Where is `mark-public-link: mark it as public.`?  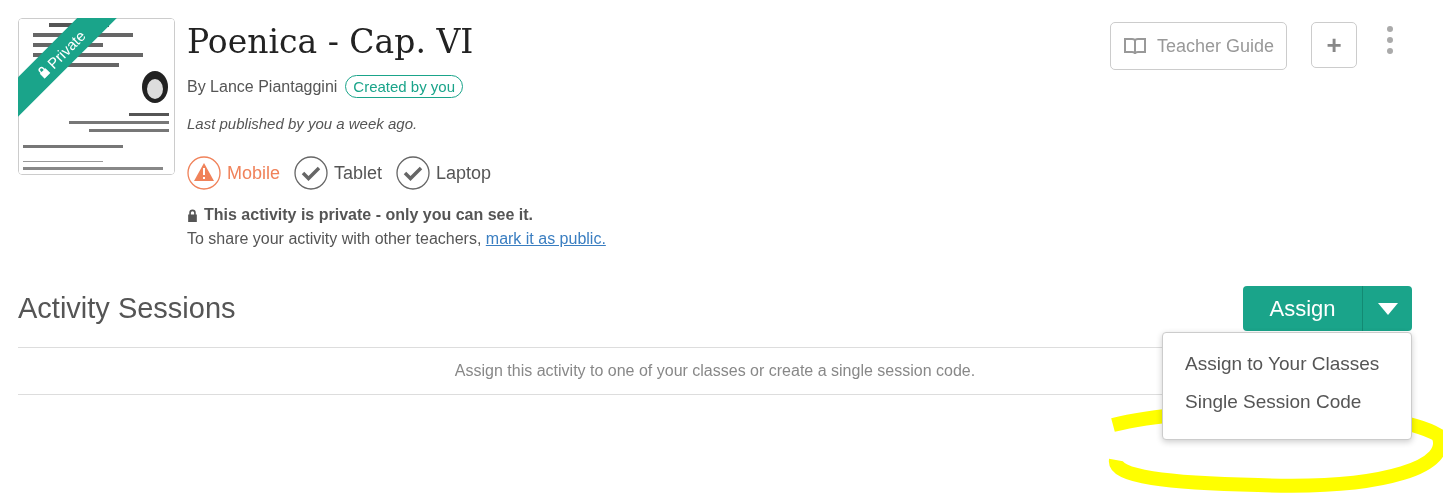
mark-public-link: mark it as public. is located at coordinates (545, 238).